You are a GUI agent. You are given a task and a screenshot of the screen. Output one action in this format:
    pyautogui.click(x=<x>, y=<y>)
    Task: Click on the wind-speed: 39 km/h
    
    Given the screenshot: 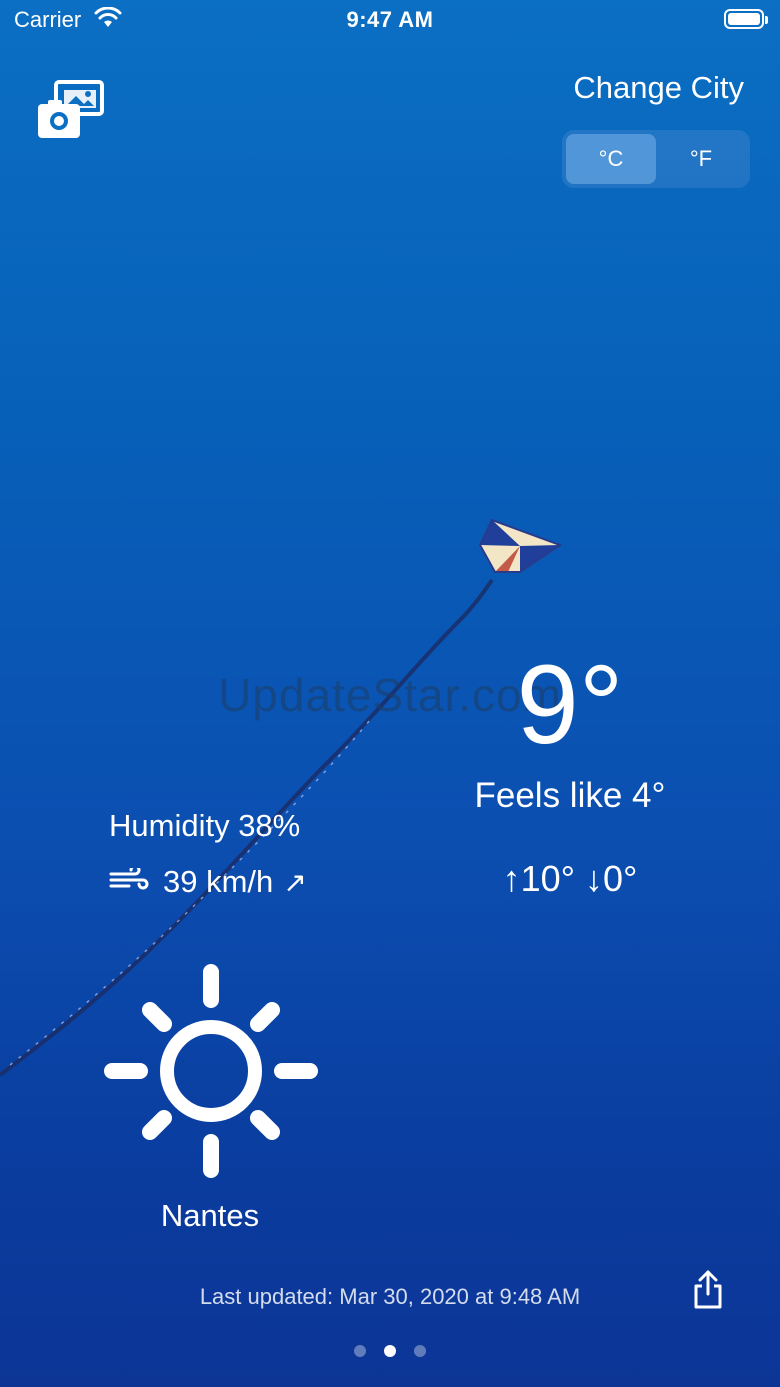 What is the action you would take?
    pyautogui.click(x=218, y=881)
    